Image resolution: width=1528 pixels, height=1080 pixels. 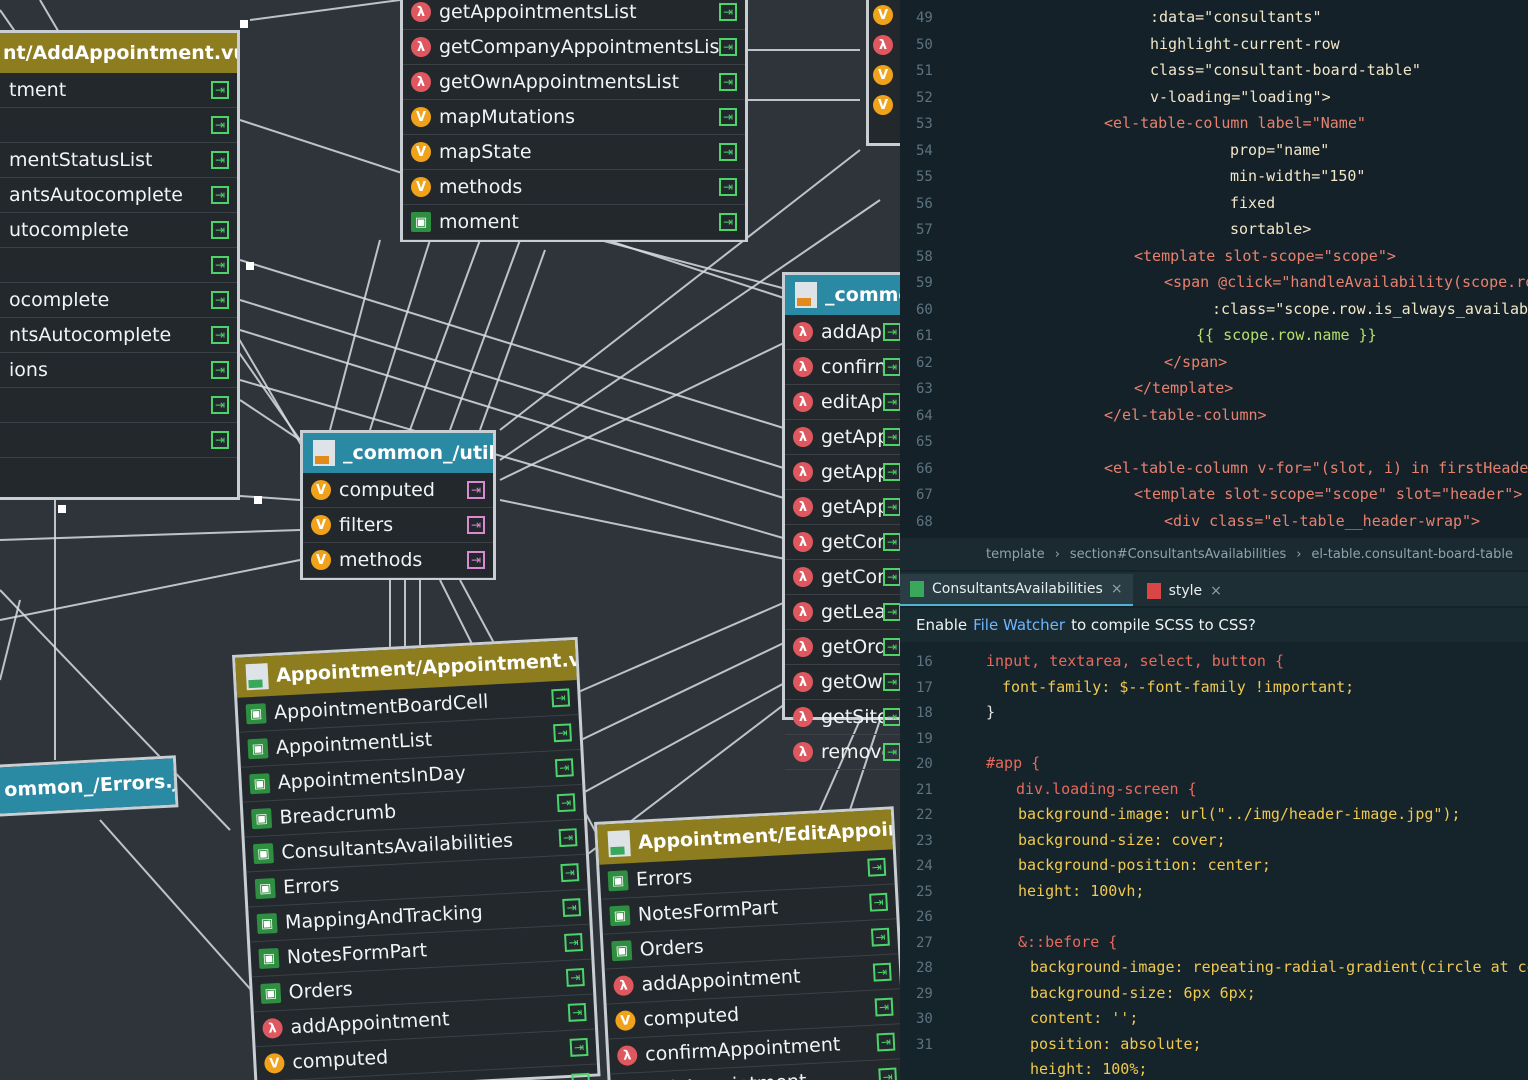 What do you see at coordinates (1412, 554) in the screenshot?
I see `breadcrumb-item: el-table.consultant-board-table` at bounding box center [1412, 554].